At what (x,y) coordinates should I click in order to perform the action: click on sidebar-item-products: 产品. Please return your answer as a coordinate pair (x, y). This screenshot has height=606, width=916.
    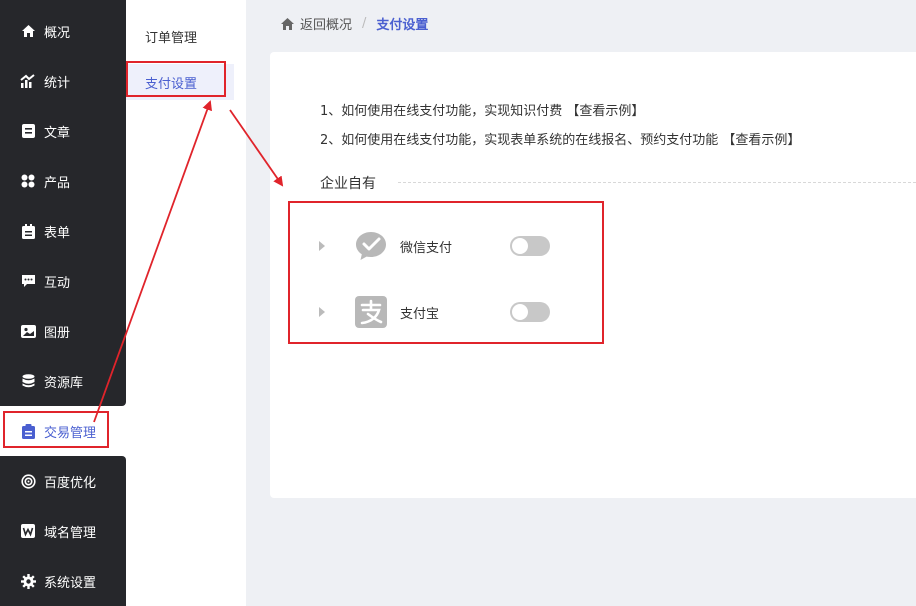
    Looking at the image, I should click on (63, 181).